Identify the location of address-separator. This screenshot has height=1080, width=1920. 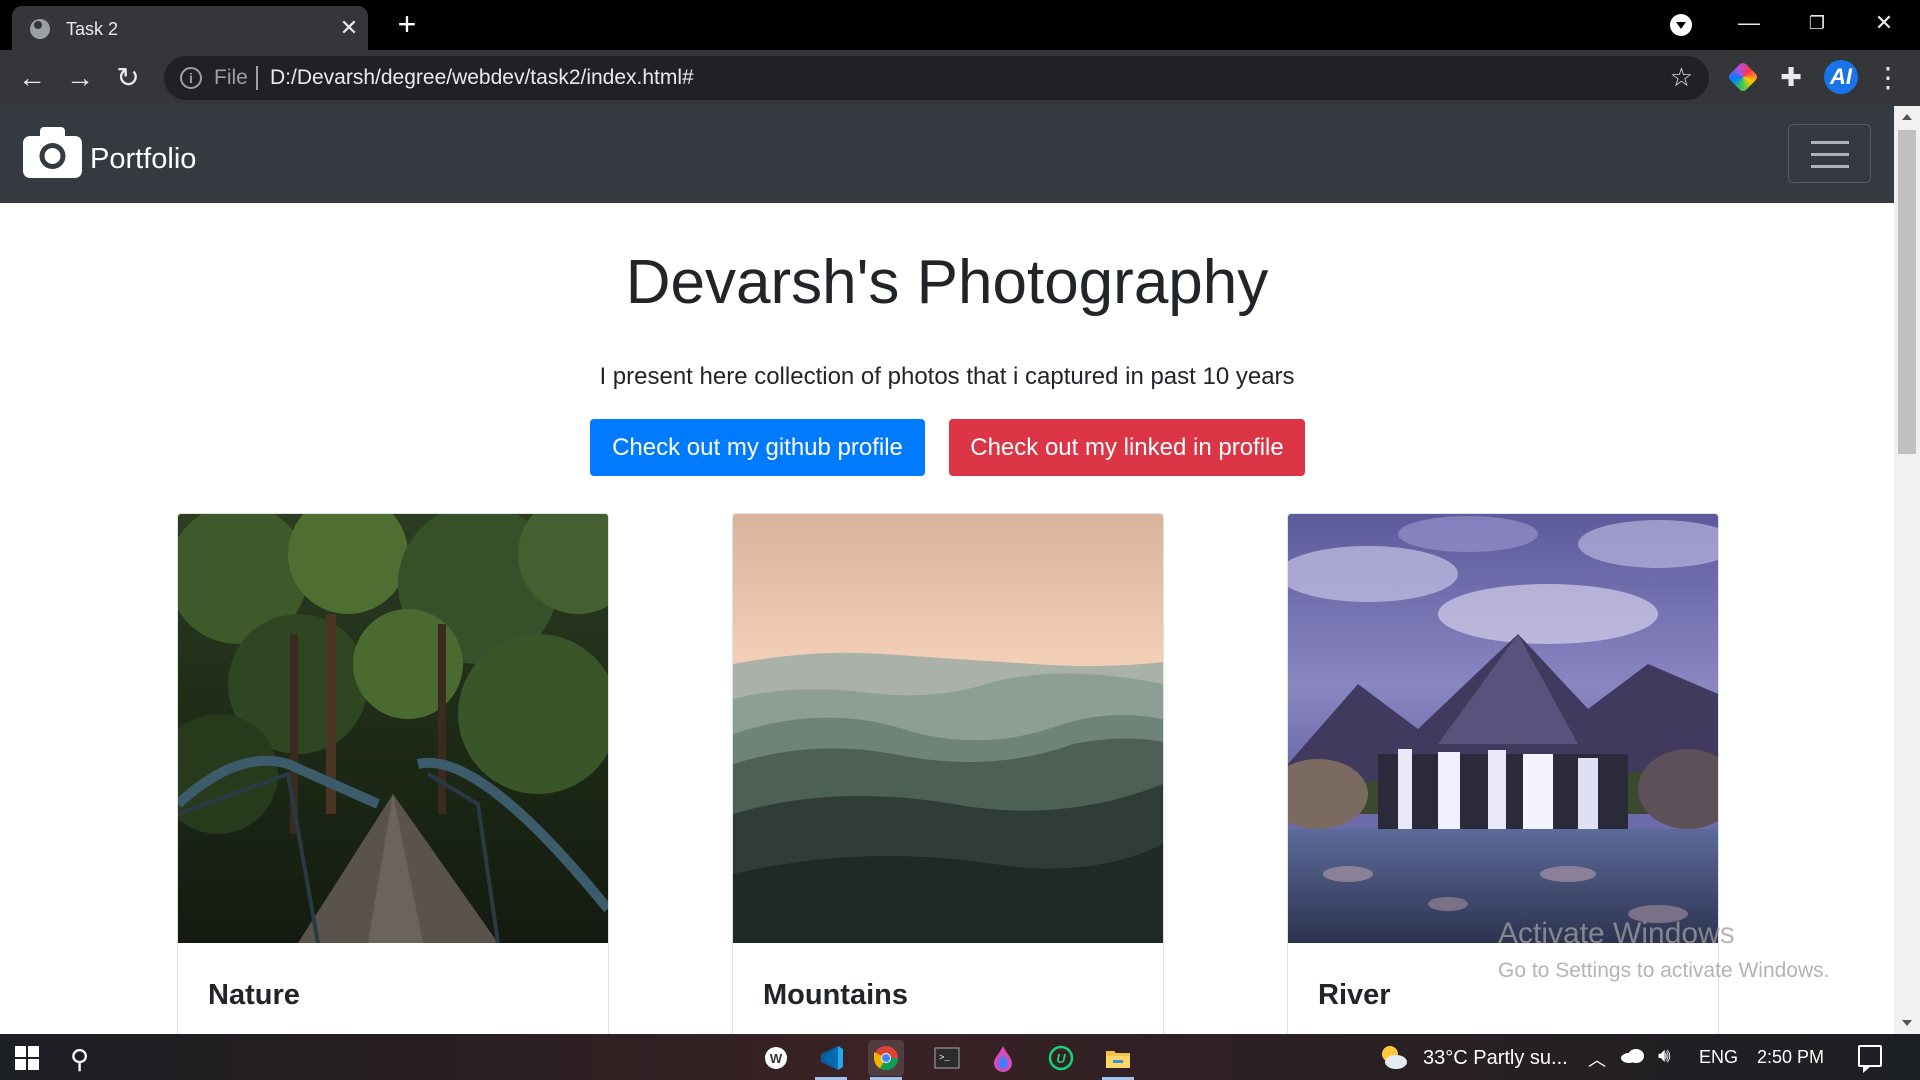
(257, 78).